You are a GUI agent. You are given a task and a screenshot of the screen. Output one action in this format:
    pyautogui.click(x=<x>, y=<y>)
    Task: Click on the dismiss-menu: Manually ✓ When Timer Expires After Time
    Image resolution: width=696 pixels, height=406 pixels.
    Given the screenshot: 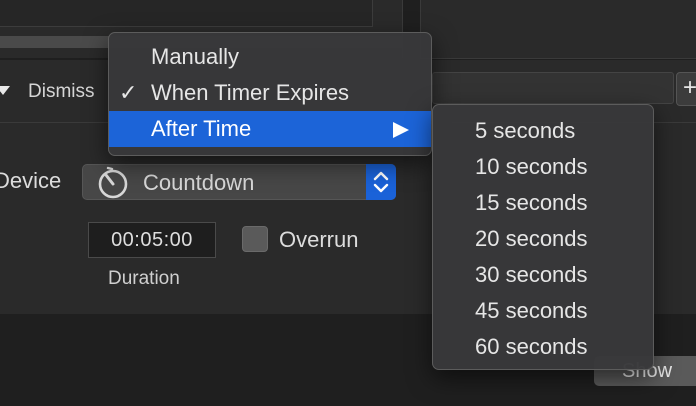 What is the action you would take?
    pyautogui.click(x=270, y=94)
    